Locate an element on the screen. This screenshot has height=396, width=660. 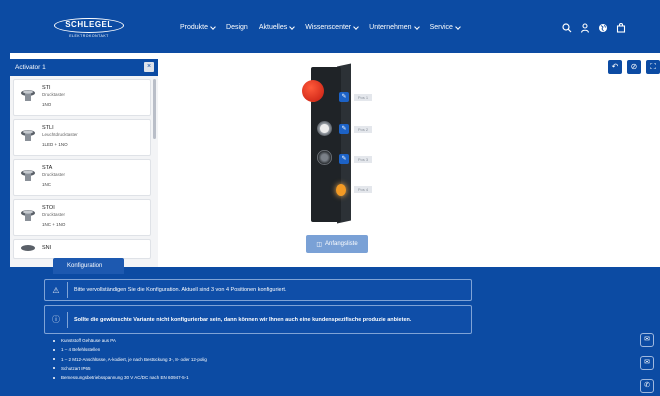
chat-icon: ✉ is located at coordinates (647, 340).